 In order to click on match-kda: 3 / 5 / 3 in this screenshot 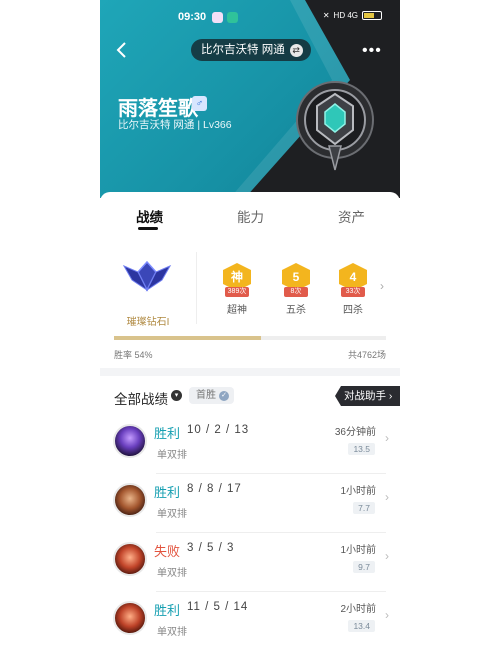, I will do `click(211, 548)`.